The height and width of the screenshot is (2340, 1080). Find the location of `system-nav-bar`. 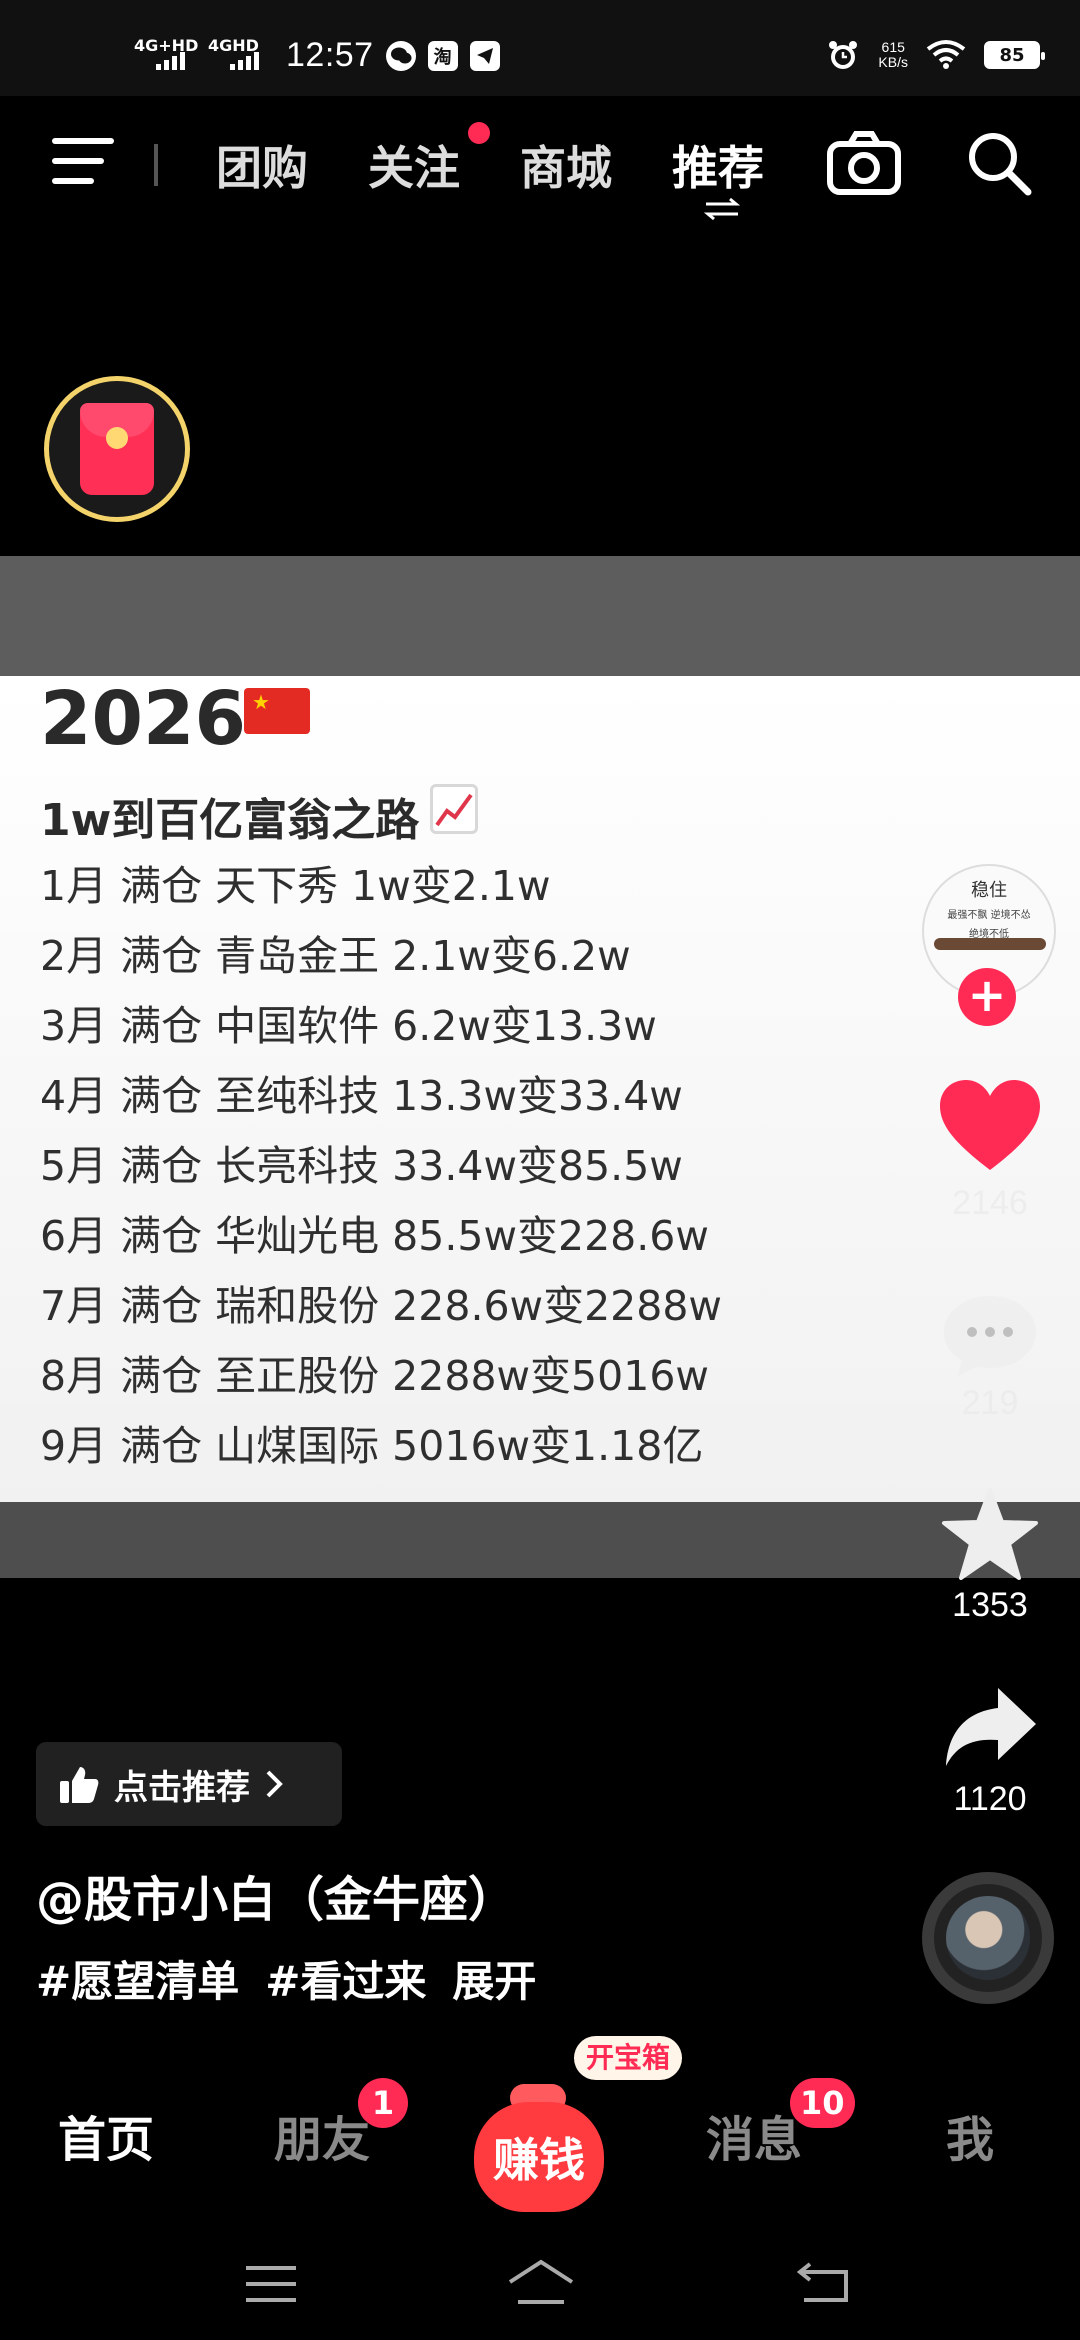

system-nav-bar is located at coordinates (540, 2280).